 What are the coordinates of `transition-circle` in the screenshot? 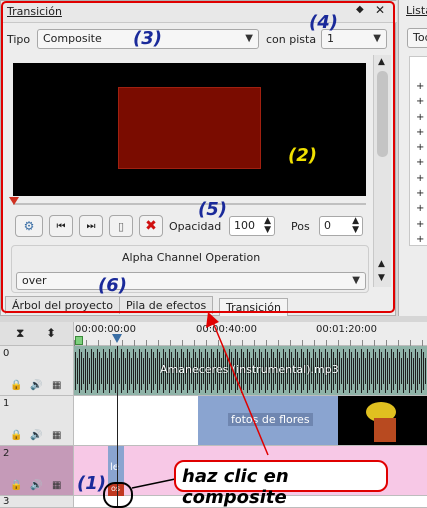 It's located at (118, 495).